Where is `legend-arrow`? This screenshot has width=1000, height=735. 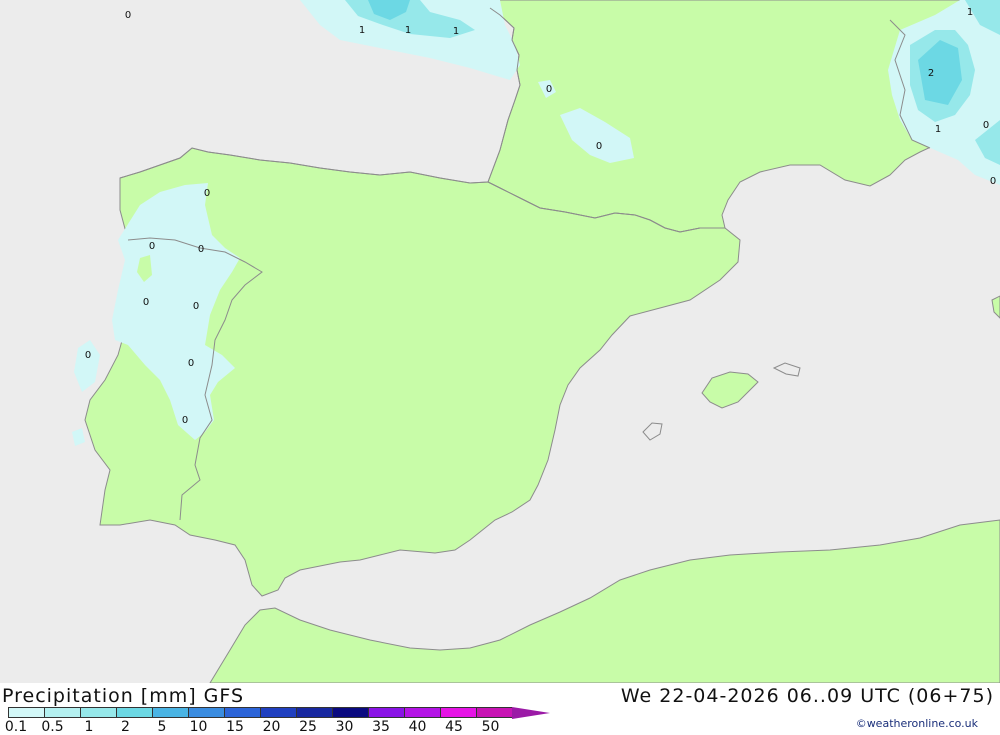 legend-arrow is located at coordinates (531, 713).